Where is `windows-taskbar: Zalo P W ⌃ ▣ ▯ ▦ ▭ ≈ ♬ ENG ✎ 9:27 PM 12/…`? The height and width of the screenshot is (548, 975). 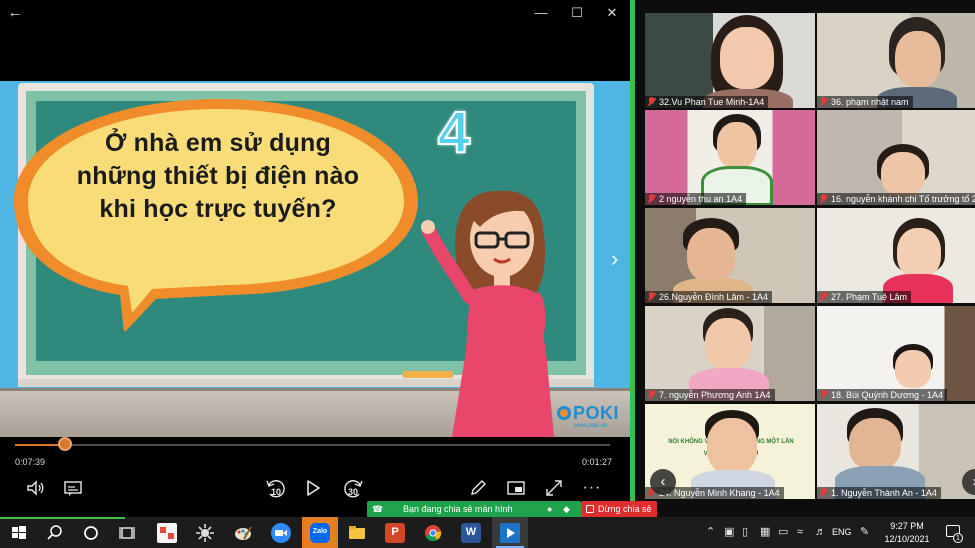
windows-taskbar: Zalo P W ⌃ ▣ ▯ ▦ ▭ ≈ ♬ ENG ✎ 9:27 PM 12/… is located at coordinates (487, 532).